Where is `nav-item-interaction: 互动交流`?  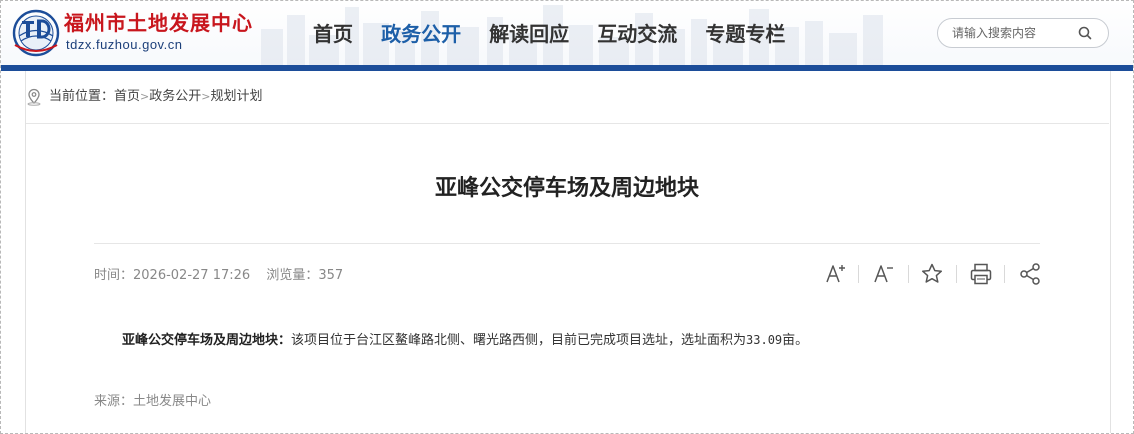 nav-item-interaction: 互动交流 is located at coordinates (637, 34).